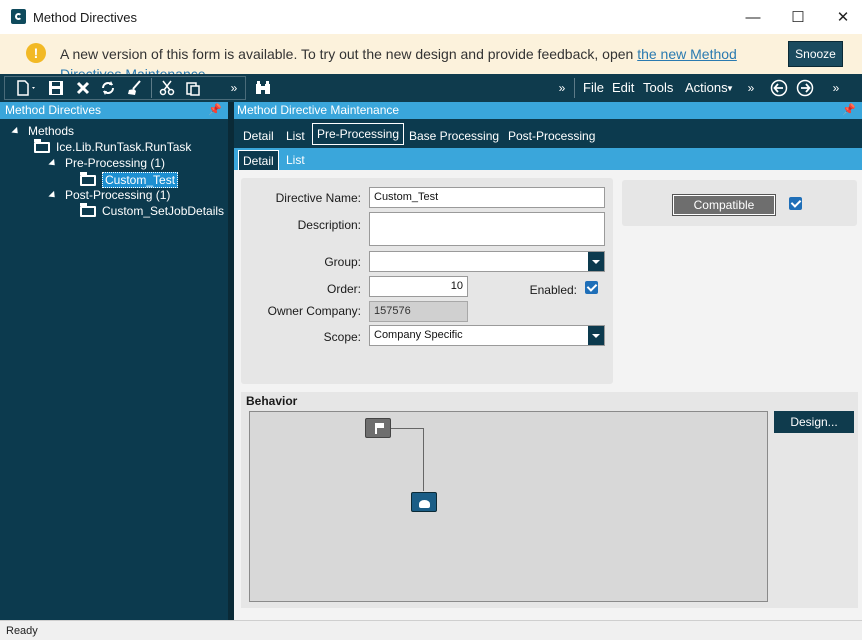 The width and height of the screenshot is (862, 640). Describe the element at coordinates (779, 88) in the screenshot. I see `back-icon` at that location.